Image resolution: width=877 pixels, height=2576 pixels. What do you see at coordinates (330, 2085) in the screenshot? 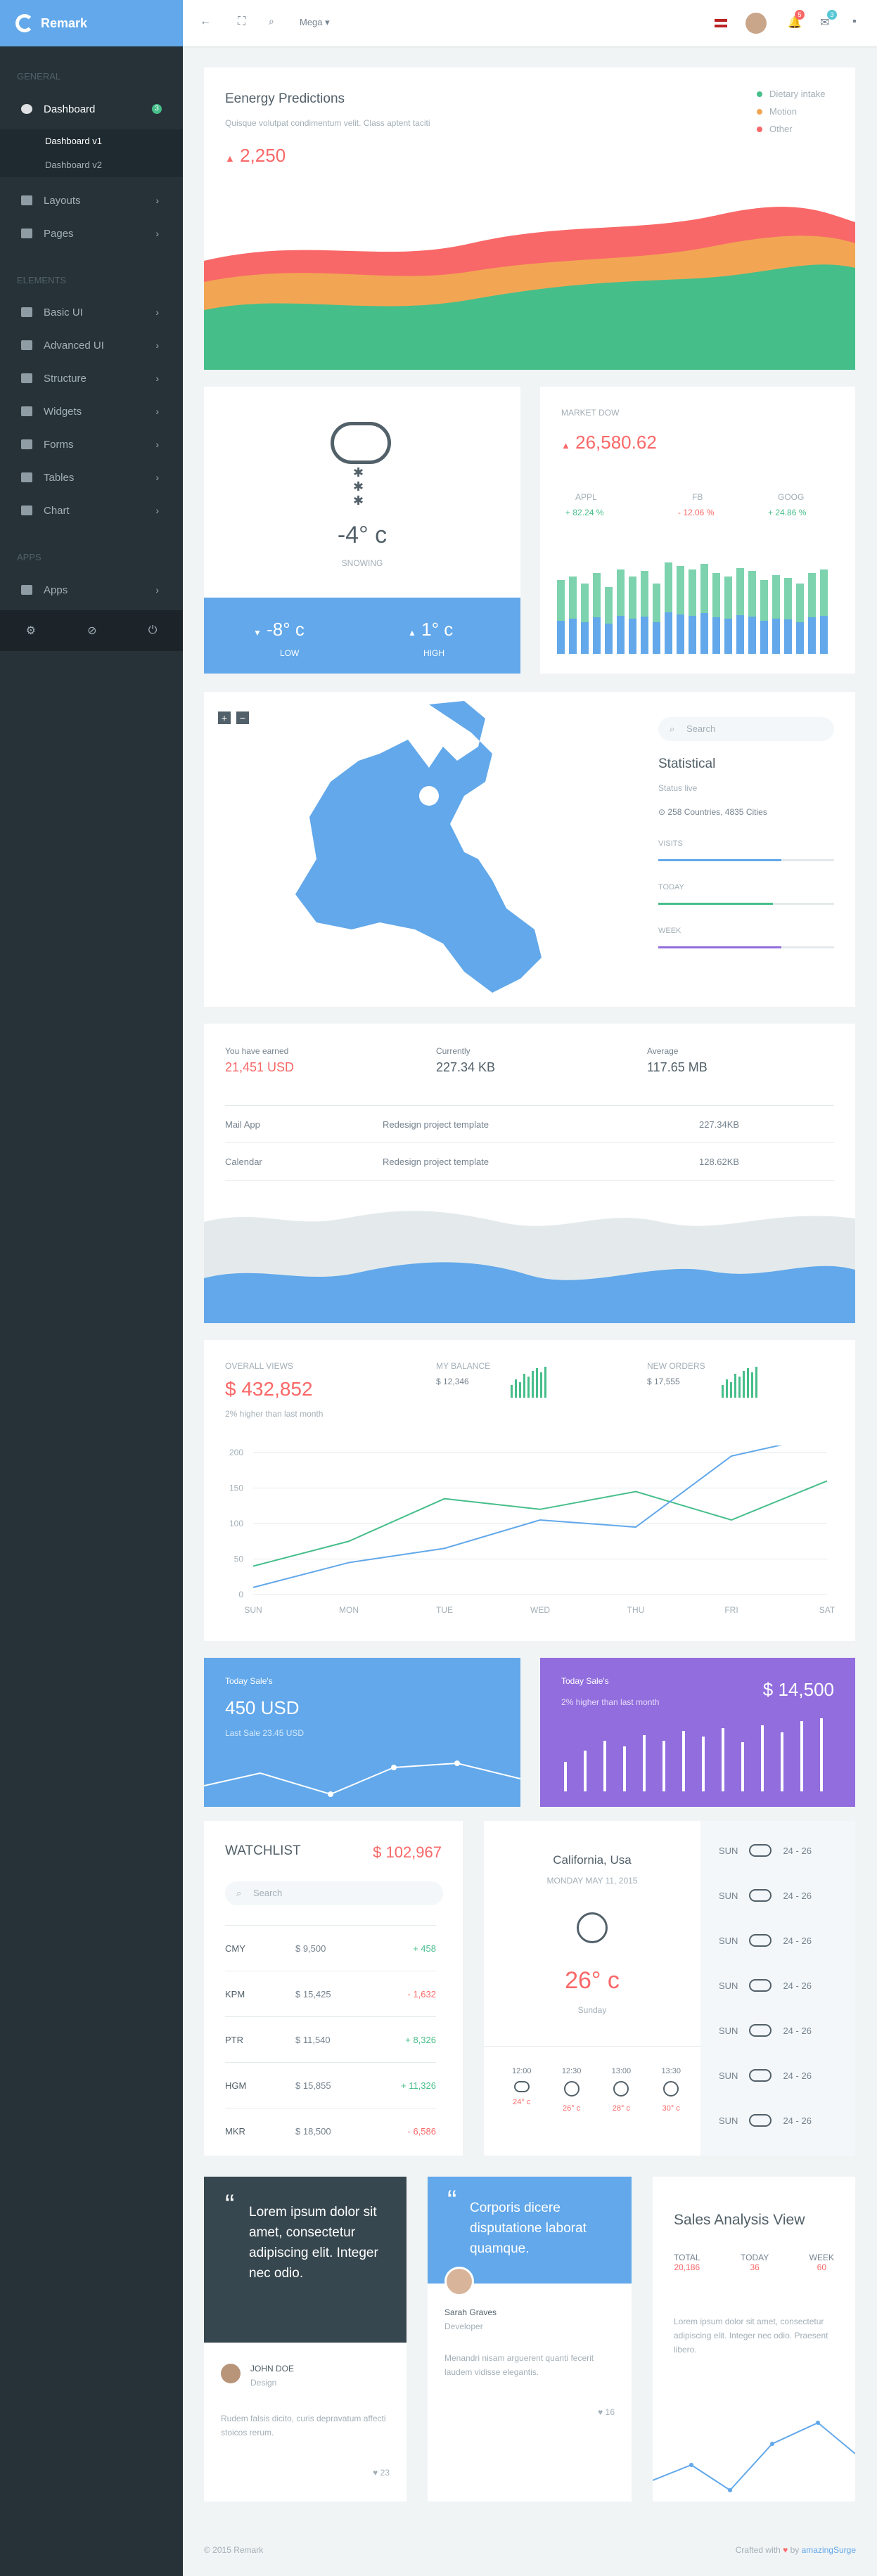
I see `watchlist-row: HGM $ 15,855 + 11,326` at bounding box center [330, 2085].